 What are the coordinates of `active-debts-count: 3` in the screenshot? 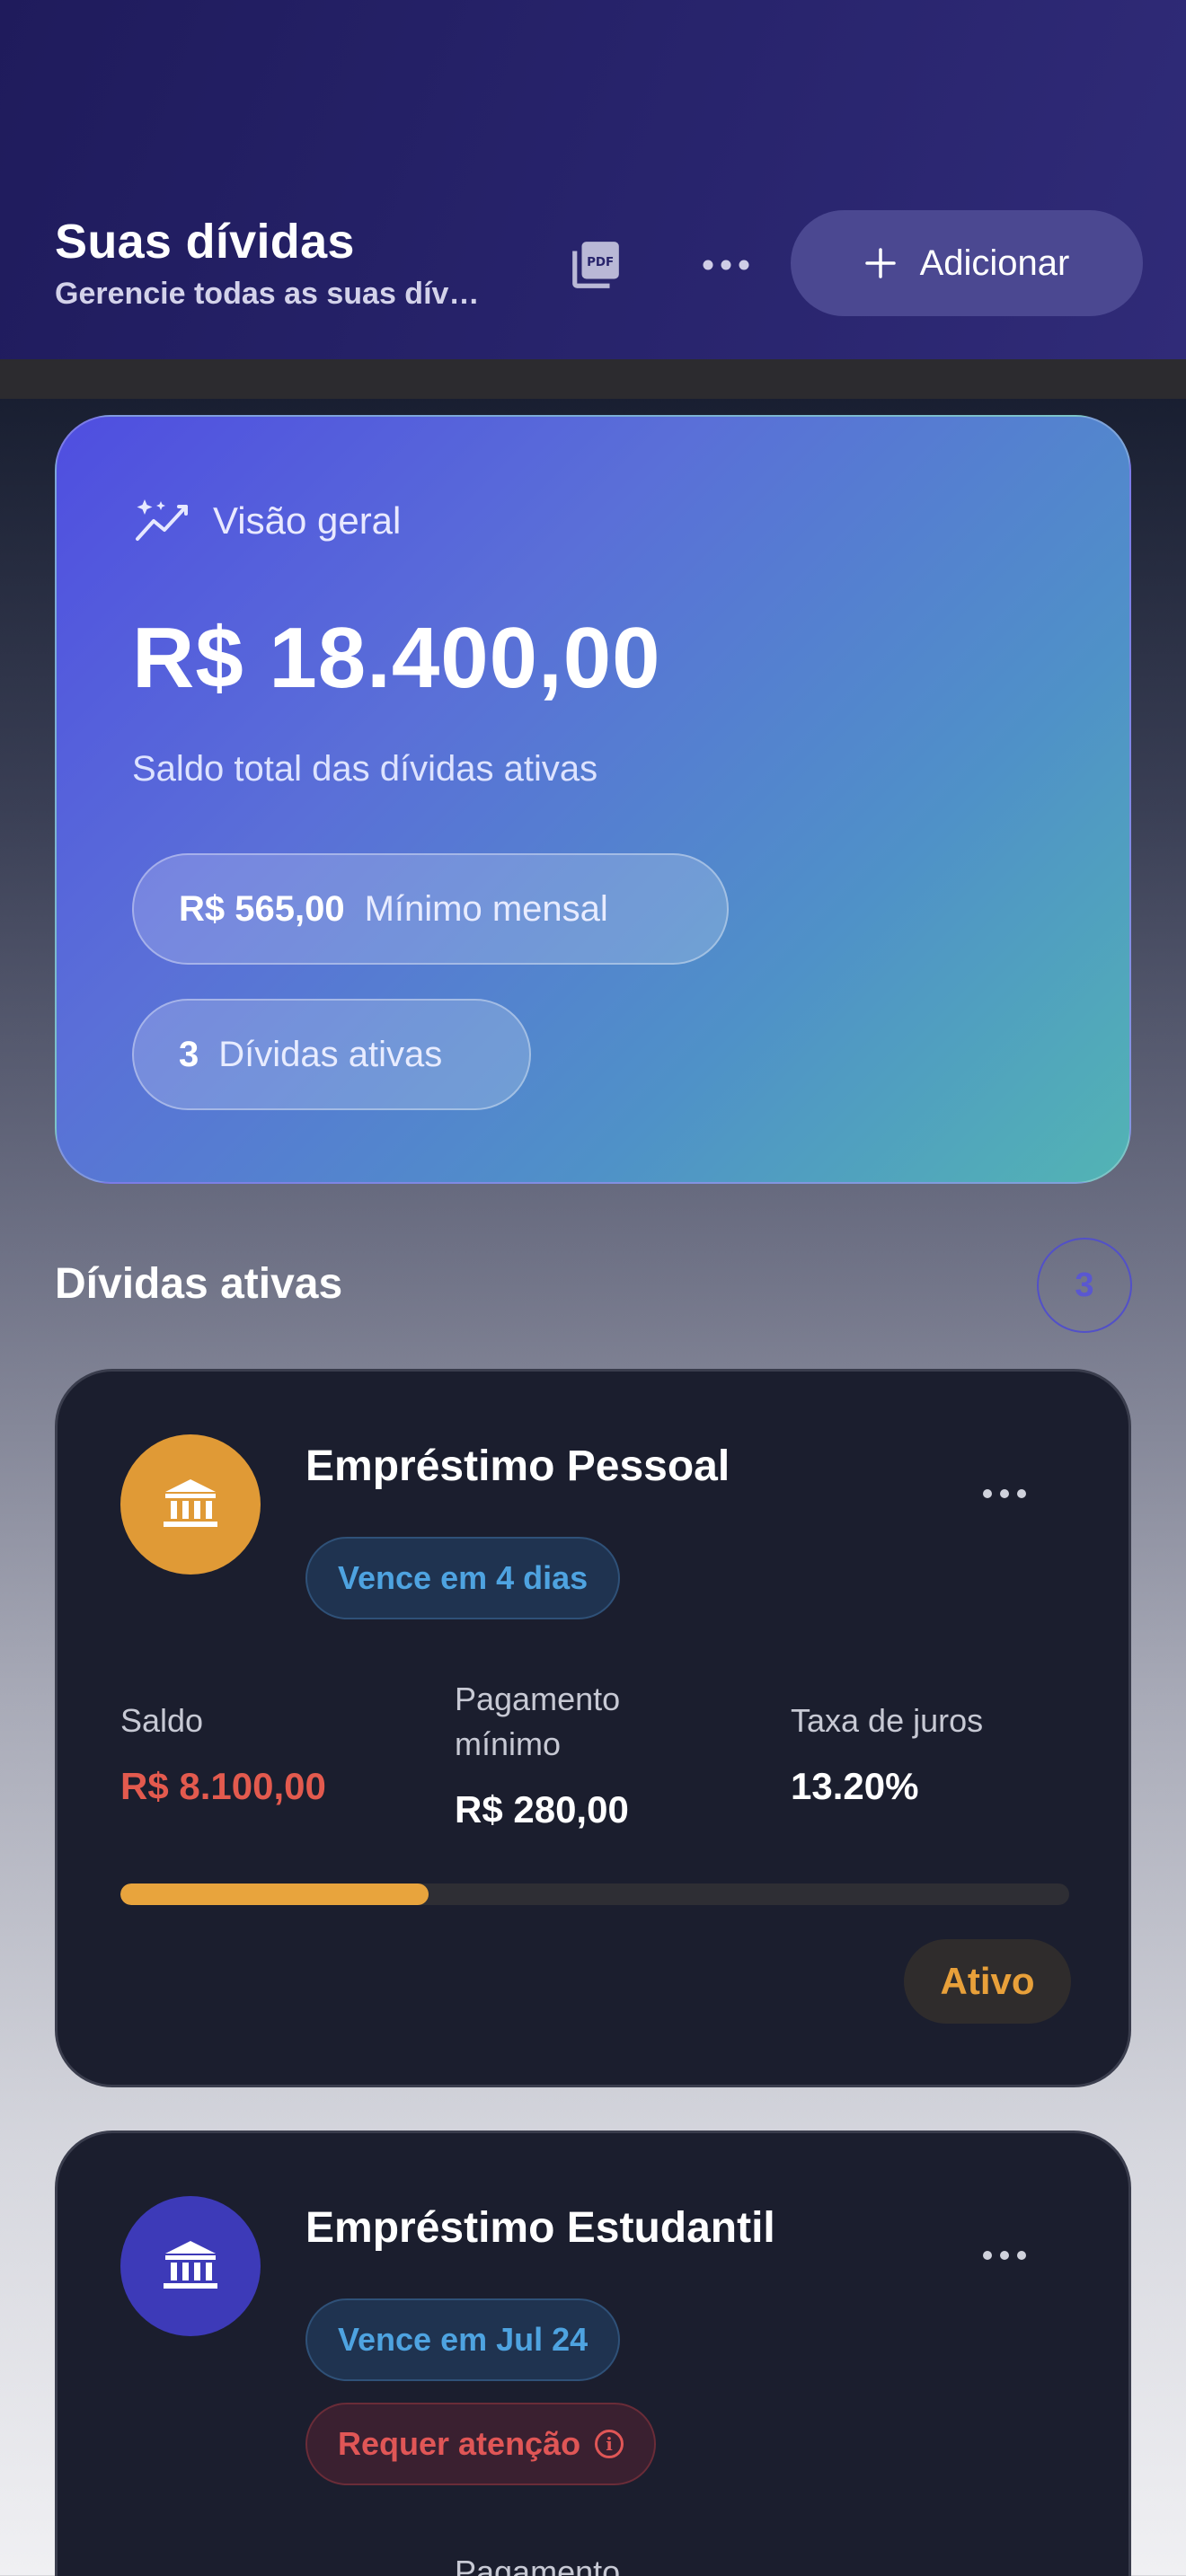 It's located at (189, 1054).